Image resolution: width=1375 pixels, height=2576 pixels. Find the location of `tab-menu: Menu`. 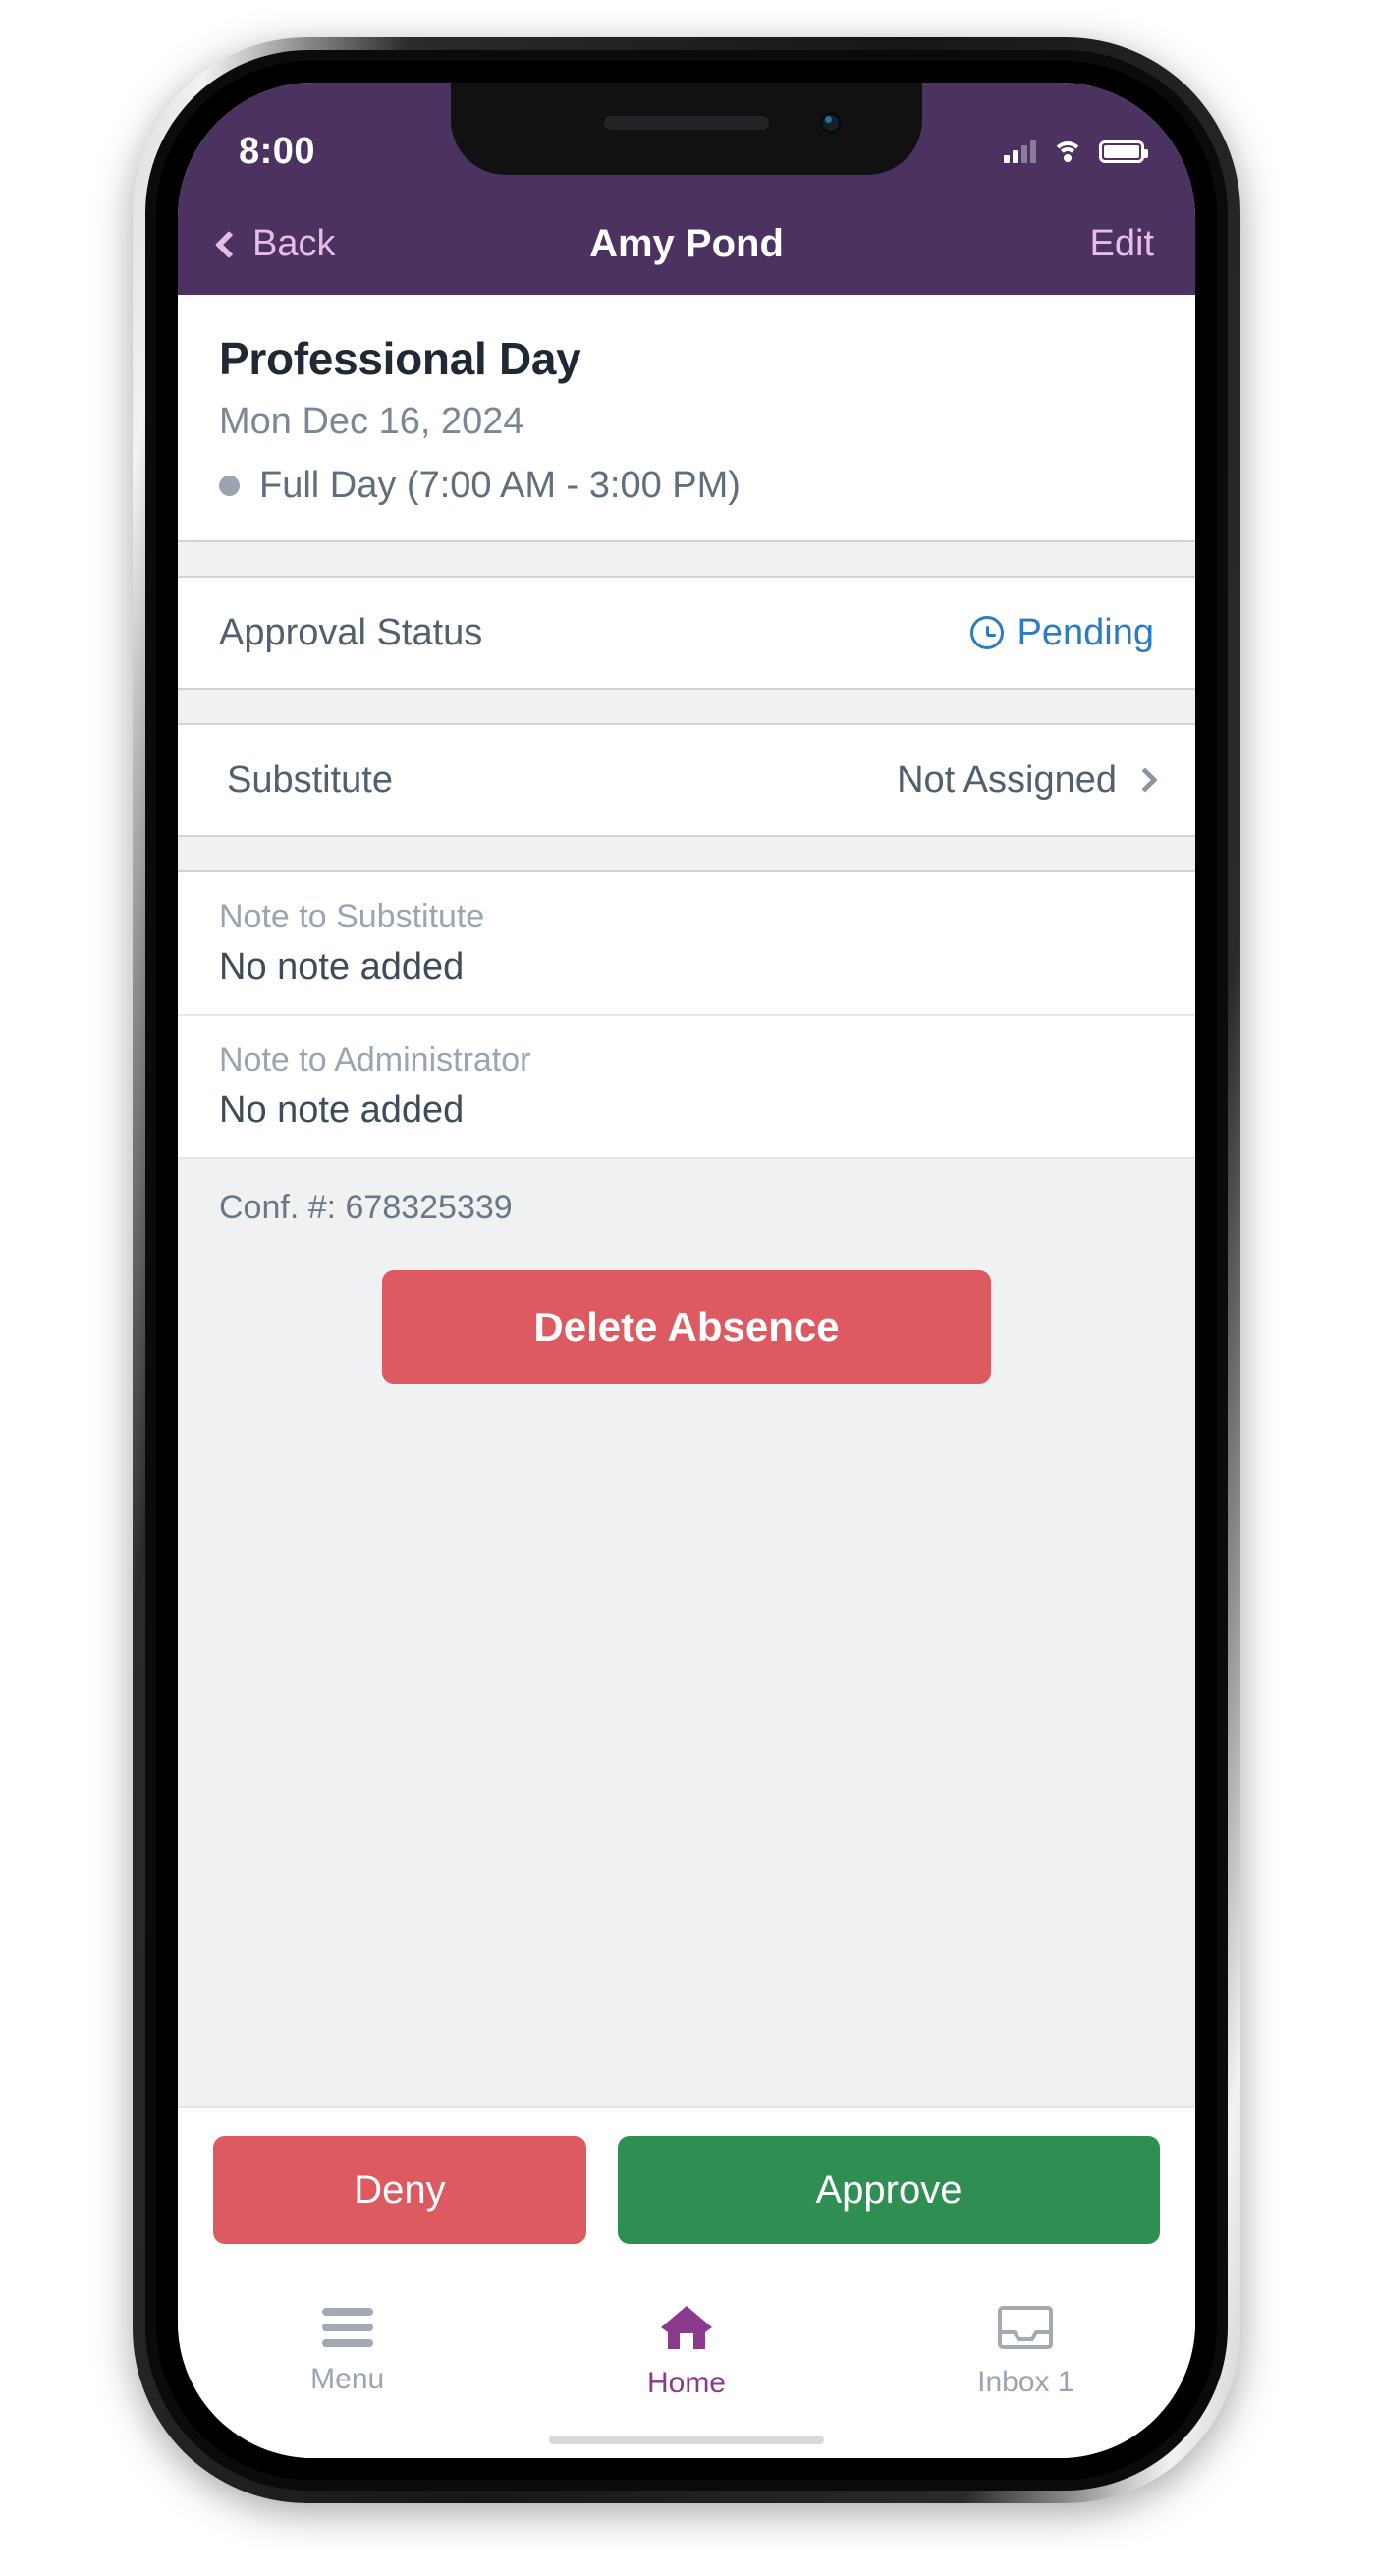

tab-menu: Menu is located at coordinates (347, 2352).